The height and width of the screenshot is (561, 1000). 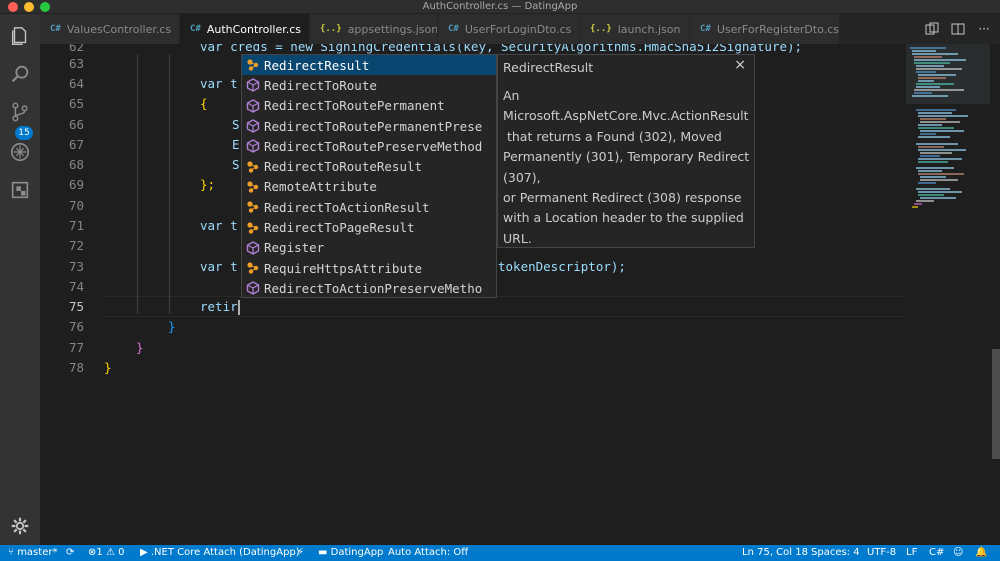 I want to click on tab-user-for-login-dto: C# UserForLoginDto.cs, so click(x=509, y=29).